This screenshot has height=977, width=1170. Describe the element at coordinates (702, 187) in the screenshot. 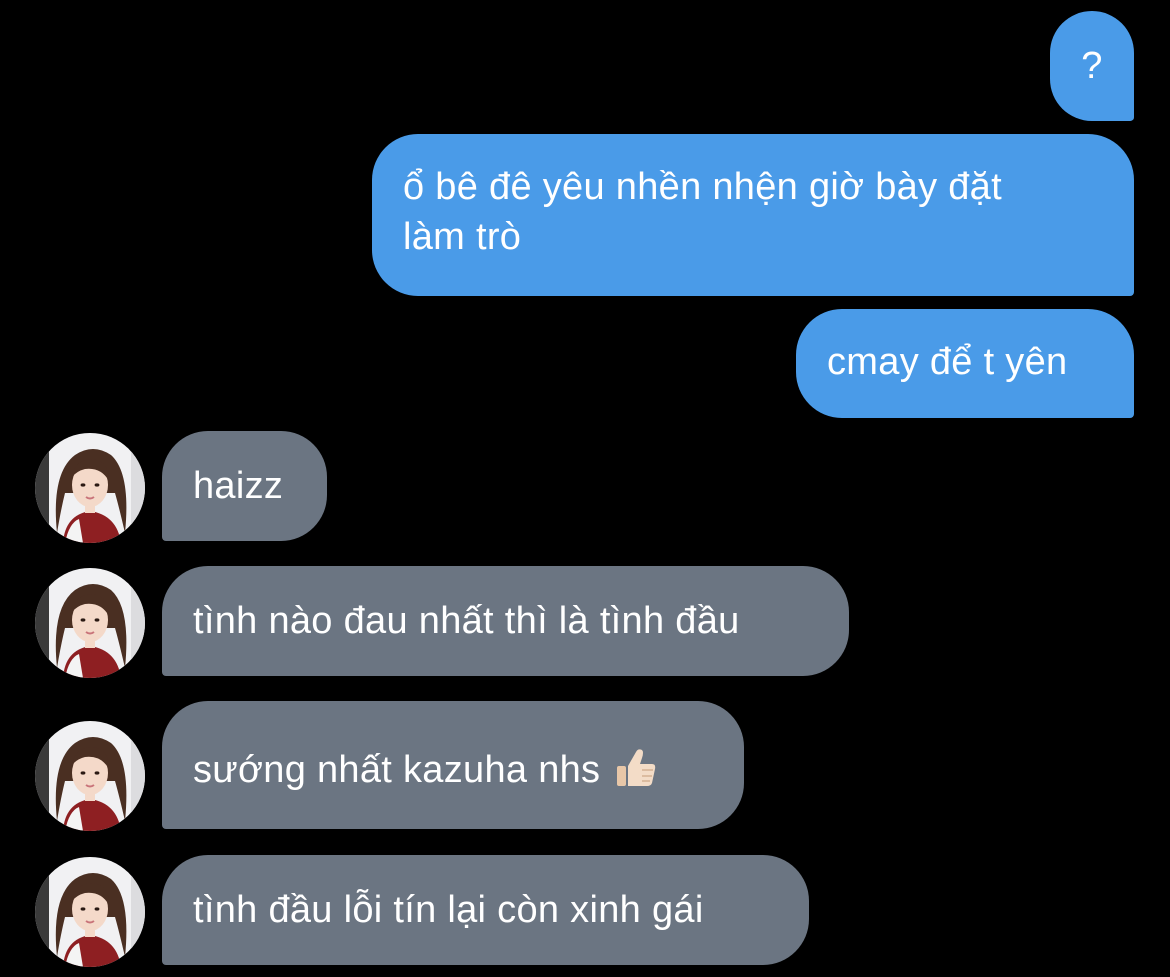

I see `message-text-line-1: ổ bê đê yêu nhền nhện giờ bày đặt` at that location.